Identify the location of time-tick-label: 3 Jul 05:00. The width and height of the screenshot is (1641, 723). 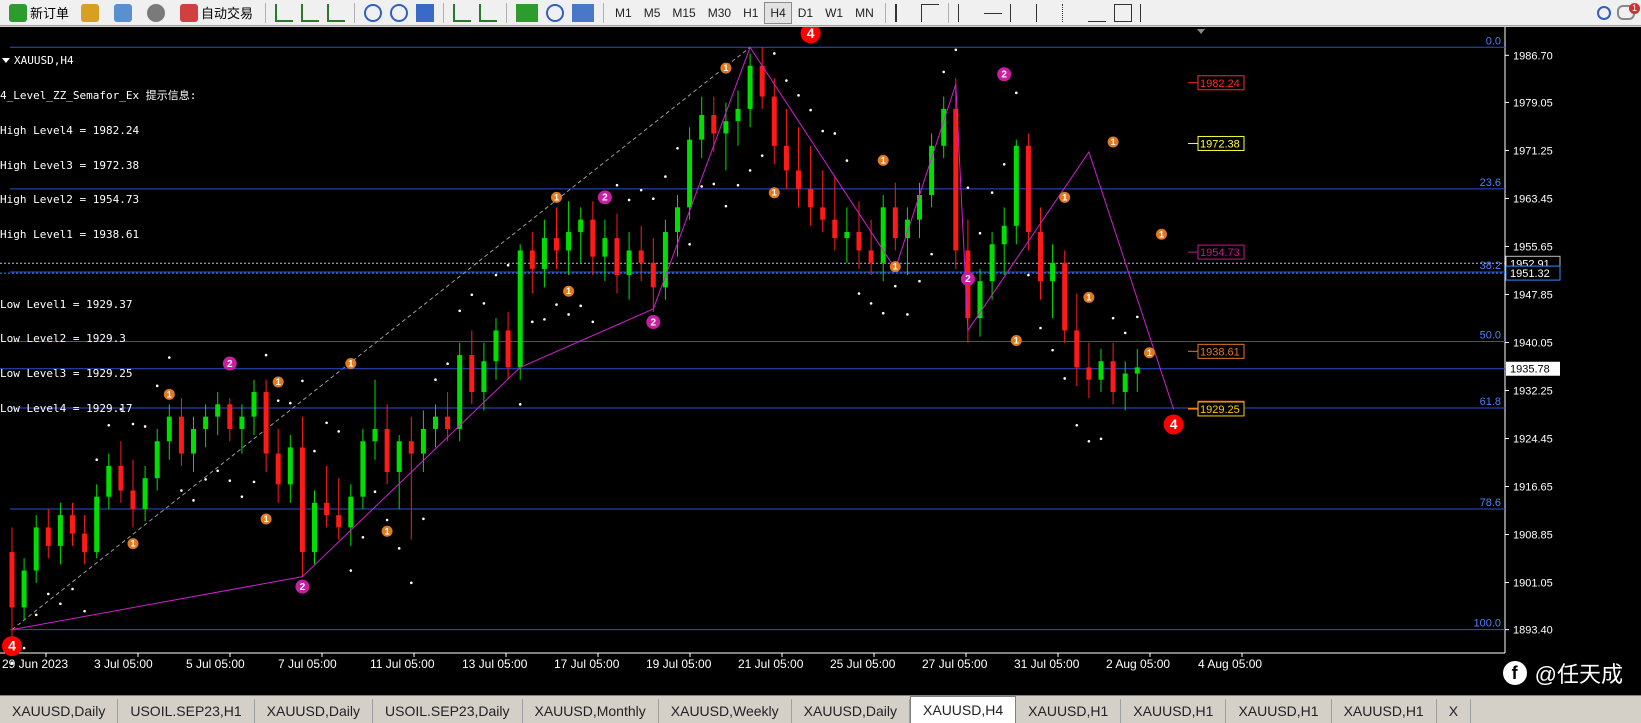
(123, 664).